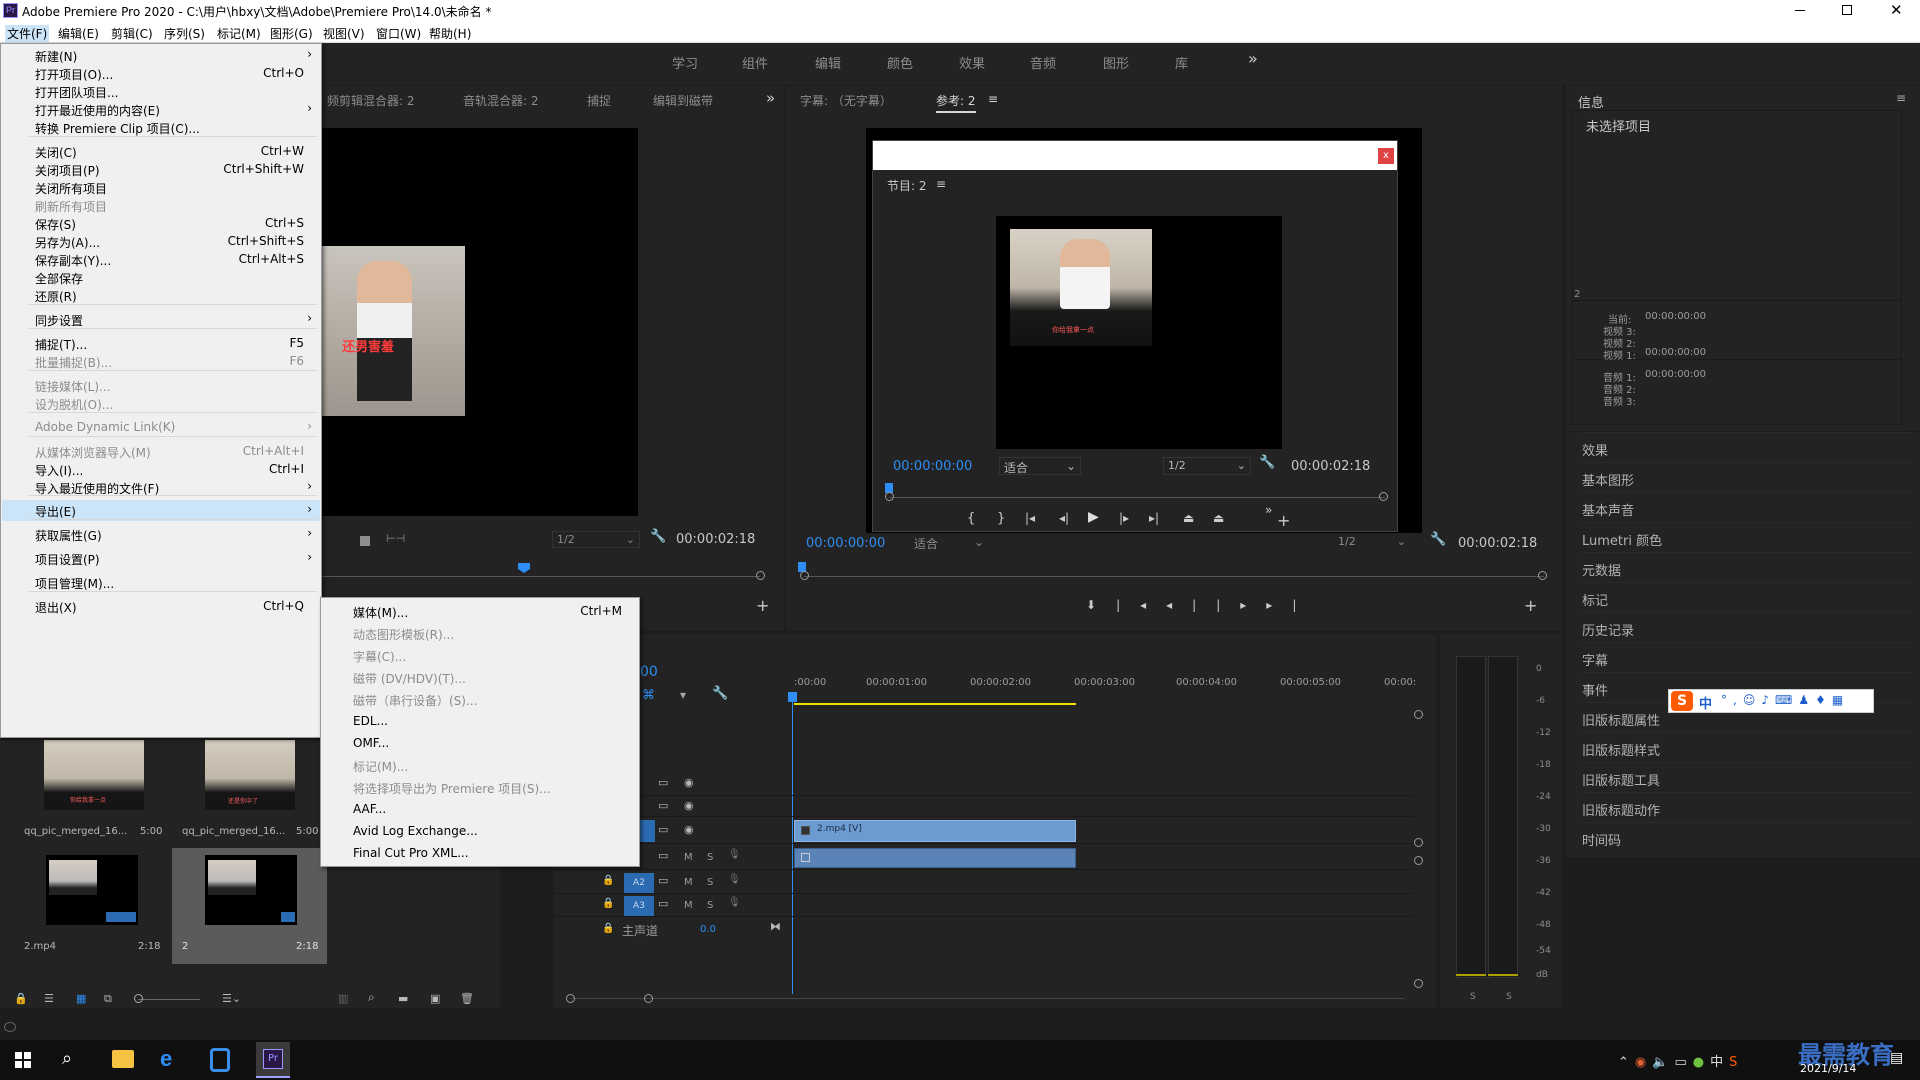 Image resolution: width=1920 pixels, height=1080 pixels. What do you see at coordinates (1663, 1062) in the screenshot?
I see `speaker-icon: 🔈` at bounding box center [1663, 1062].